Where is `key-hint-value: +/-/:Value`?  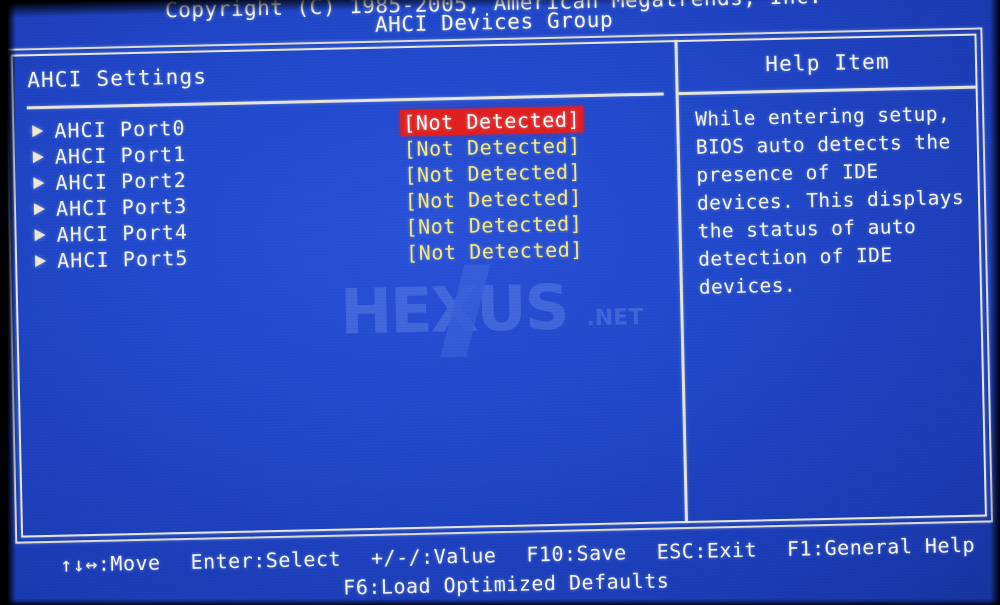 key-hint-value: +/-/:Value is located at coordinates (433, 556).